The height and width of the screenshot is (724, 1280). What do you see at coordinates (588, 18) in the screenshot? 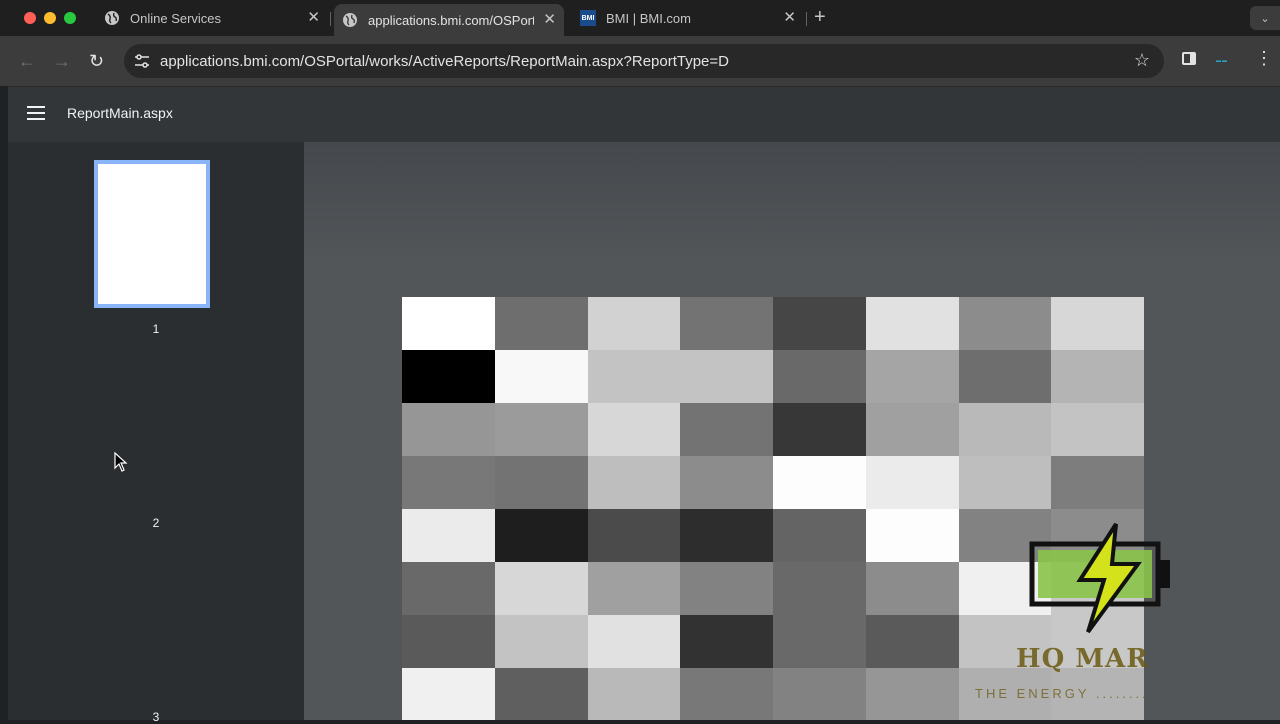
I see `bmi-logo-icon: BMI` at bounding box center [588, 18].